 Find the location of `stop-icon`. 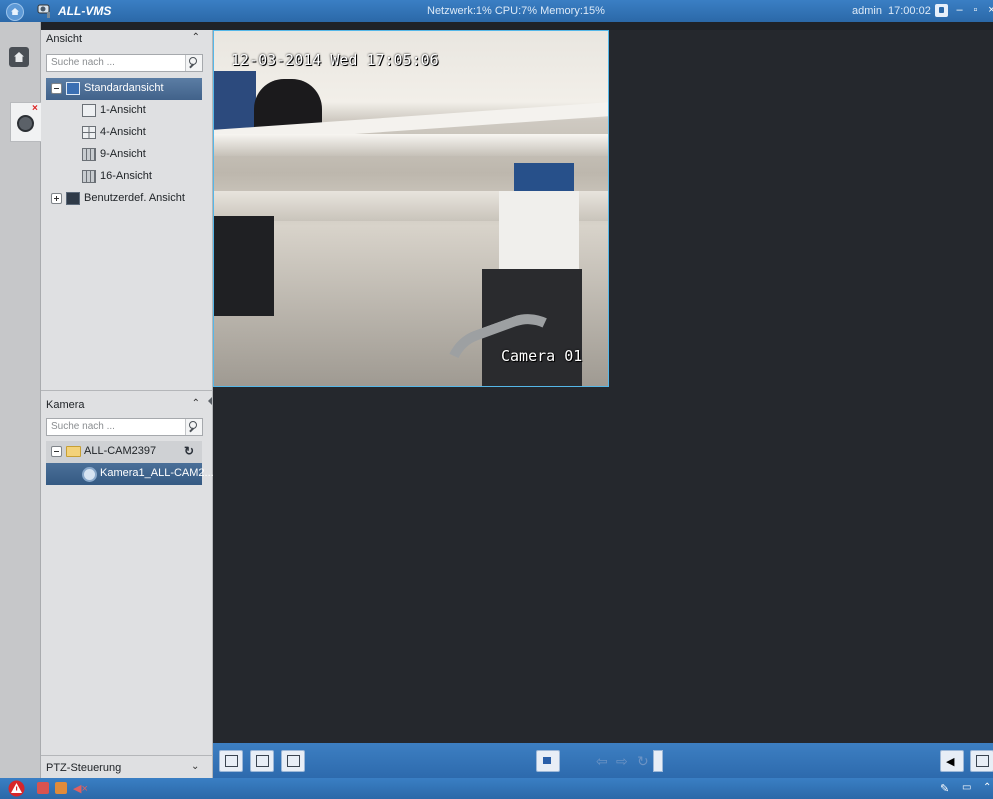

stop-icon is located at coordinates (547, 760).